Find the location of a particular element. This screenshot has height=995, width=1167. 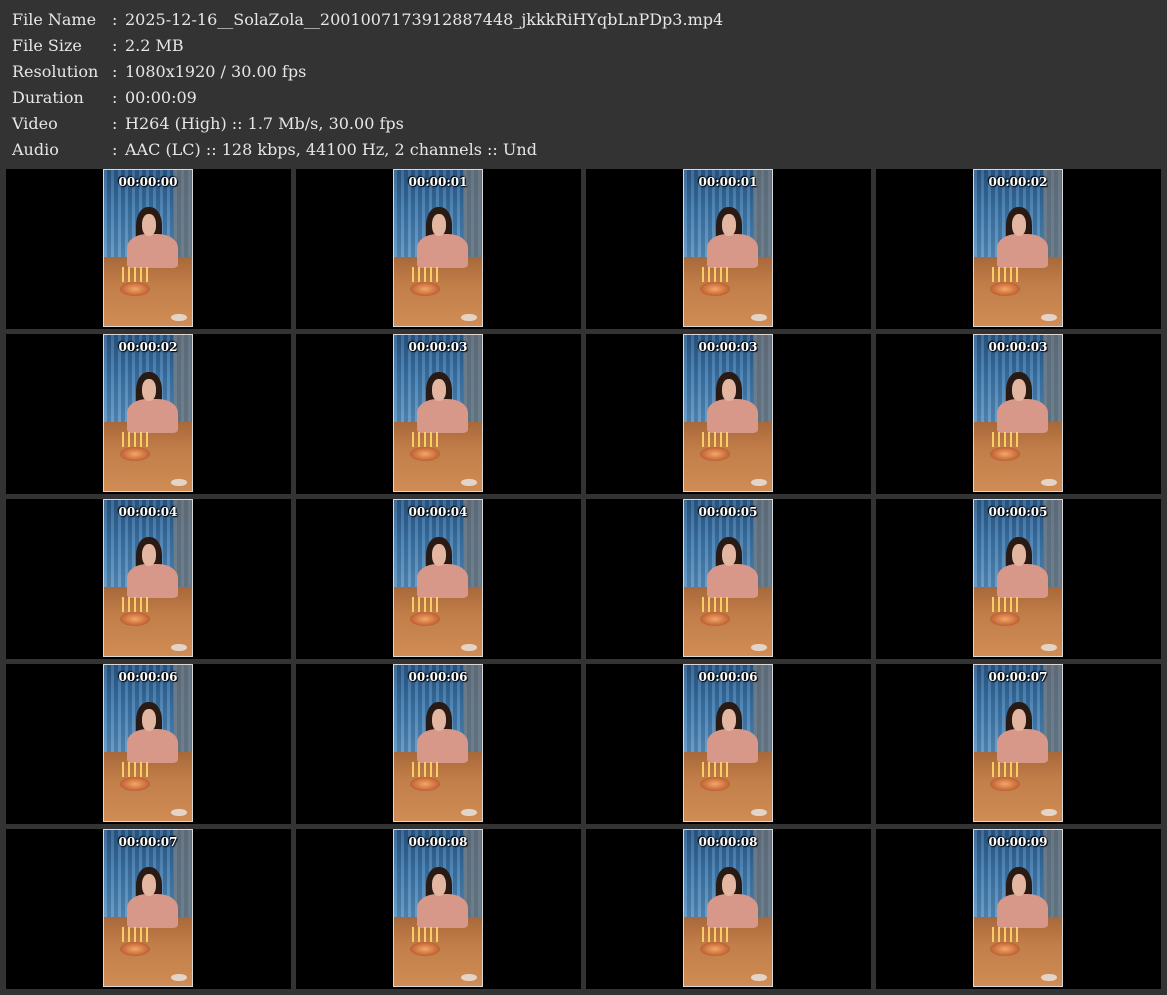

thumbnail-cell: 00:00:00 is located at coordinates (148, 249).